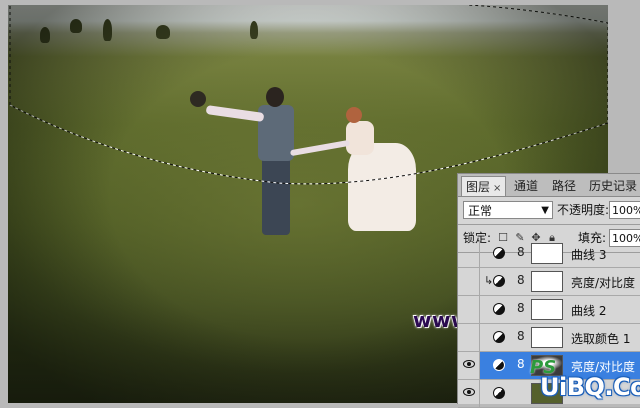 Image resolution: width=640 pixels, height=408 pixels. Describe the element at coordinates (549, 224) in the screenshot. I see `divider` at that location.